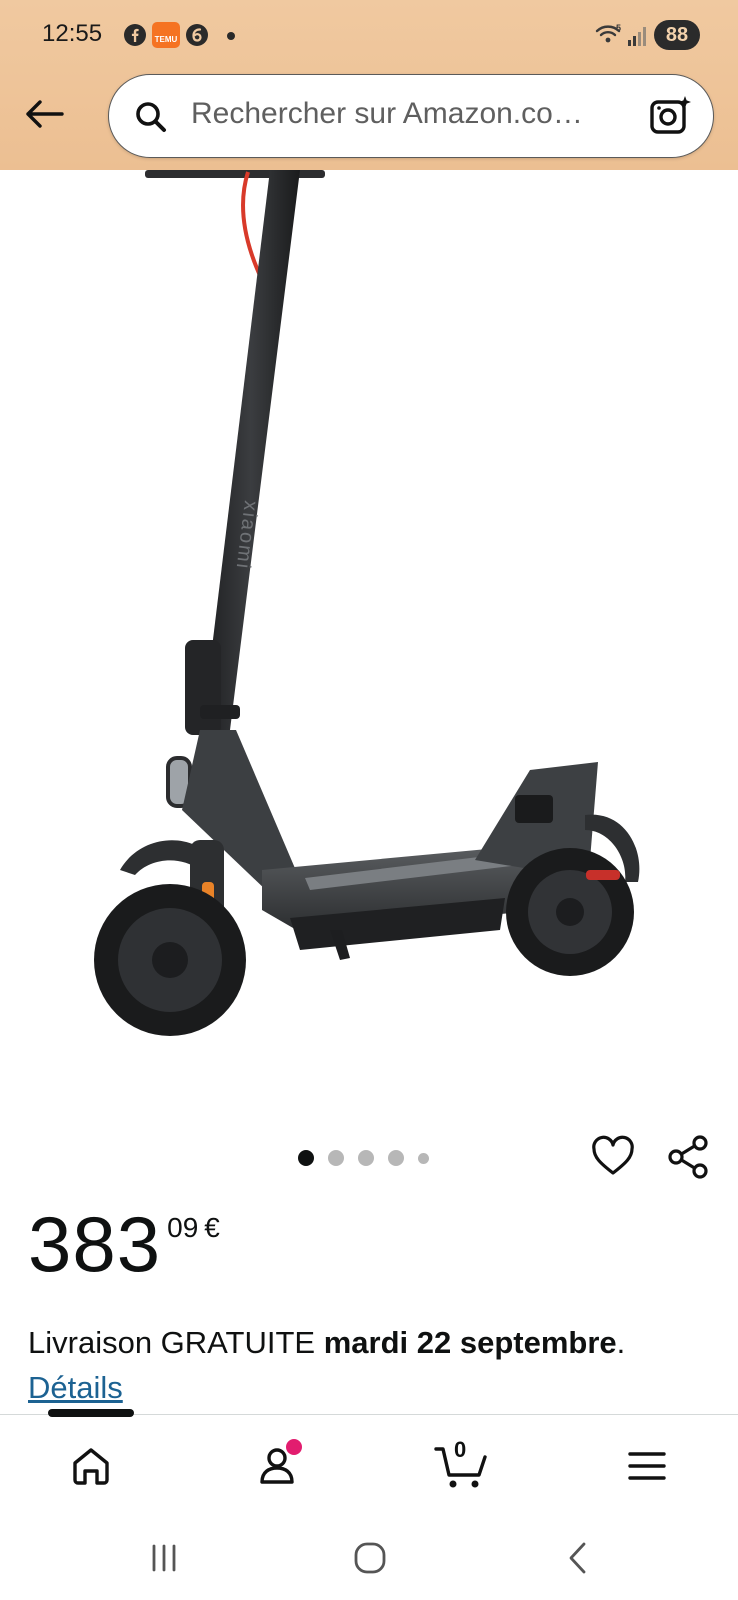 The height and width of the screenshot is (1600, 738). I want to click on arrow-left-icon, so click(45, 114).